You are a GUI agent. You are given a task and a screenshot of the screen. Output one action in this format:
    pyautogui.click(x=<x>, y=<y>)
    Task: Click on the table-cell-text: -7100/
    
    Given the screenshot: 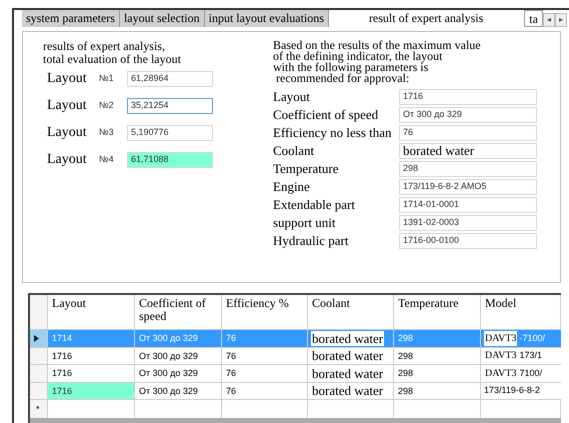 What is the action you would take?
    pyautogui.click(x=532, y=338)
    